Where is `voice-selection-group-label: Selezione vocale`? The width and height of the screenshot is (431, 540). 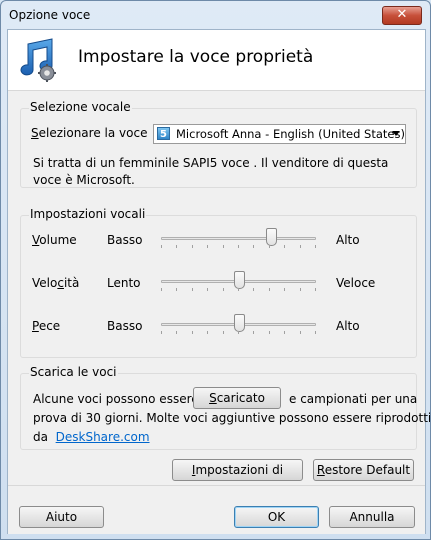
voice-selection-group-label: Selezione vocale is located at coordinates (80, 107).